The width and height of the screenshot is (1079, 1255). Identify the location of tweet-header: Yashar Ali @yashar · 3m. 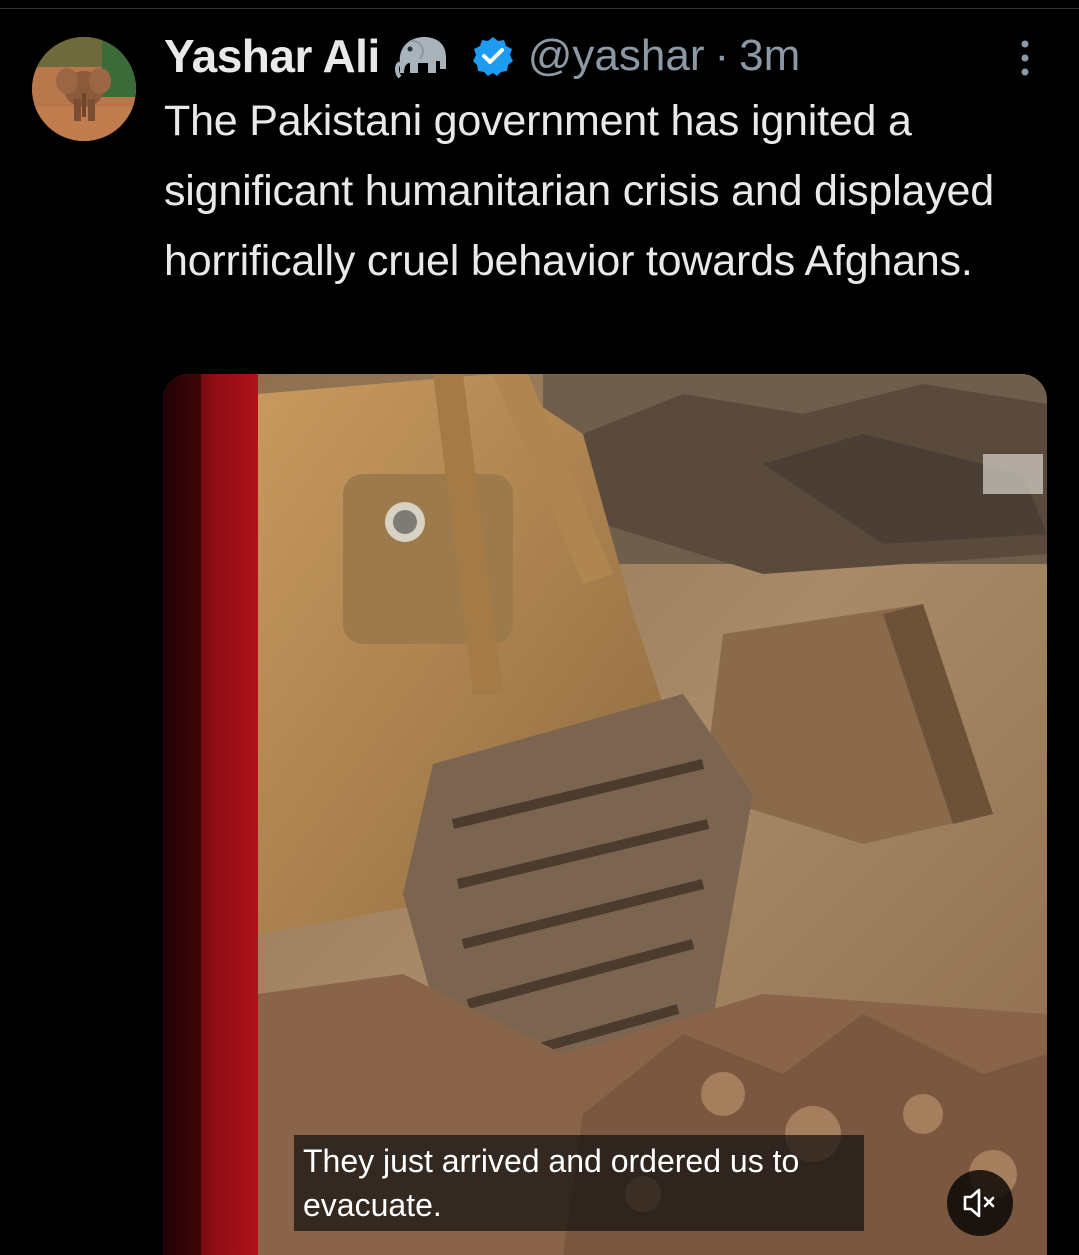
(482, 56).